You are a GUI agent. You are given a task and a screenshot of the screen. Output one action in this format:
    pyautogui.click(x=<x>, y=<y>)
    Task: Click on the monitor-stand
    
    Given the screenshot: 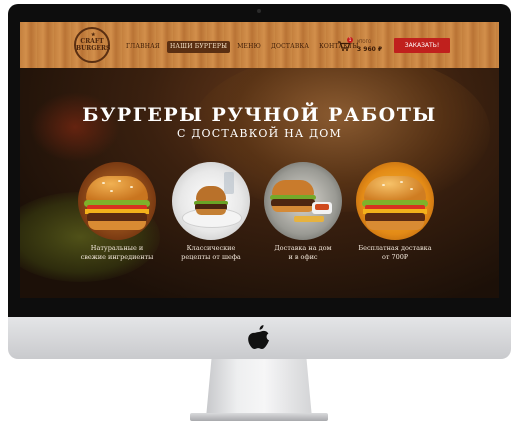 What is the action you would take?
    pyautogui.click(x=259, y=388)
    